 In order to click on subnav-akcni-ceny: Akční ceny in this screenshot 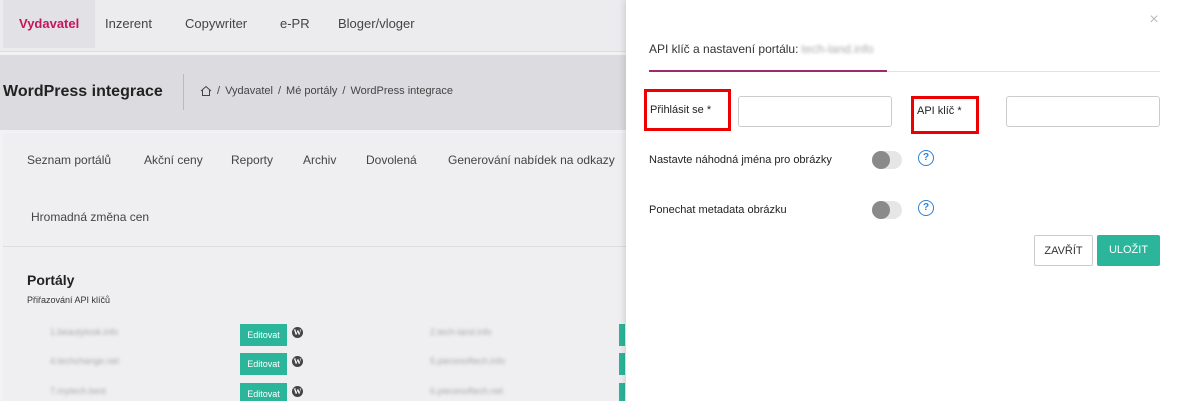, I will do `click(173, 160)`.